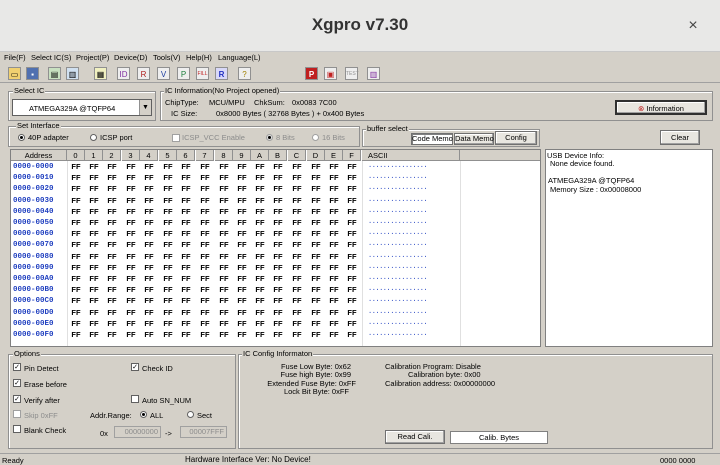 The image size is (720, 465). I want to click on read-cali-button: Read Cali., so click(415, 437).